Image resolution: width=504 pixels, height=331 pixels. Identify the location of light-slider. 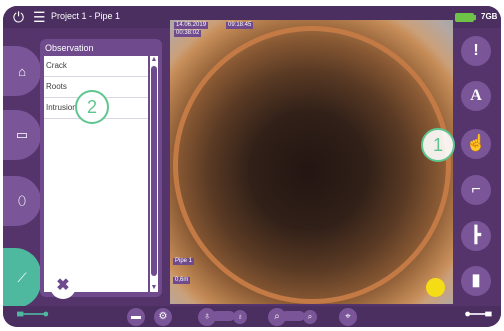
(223, 316).